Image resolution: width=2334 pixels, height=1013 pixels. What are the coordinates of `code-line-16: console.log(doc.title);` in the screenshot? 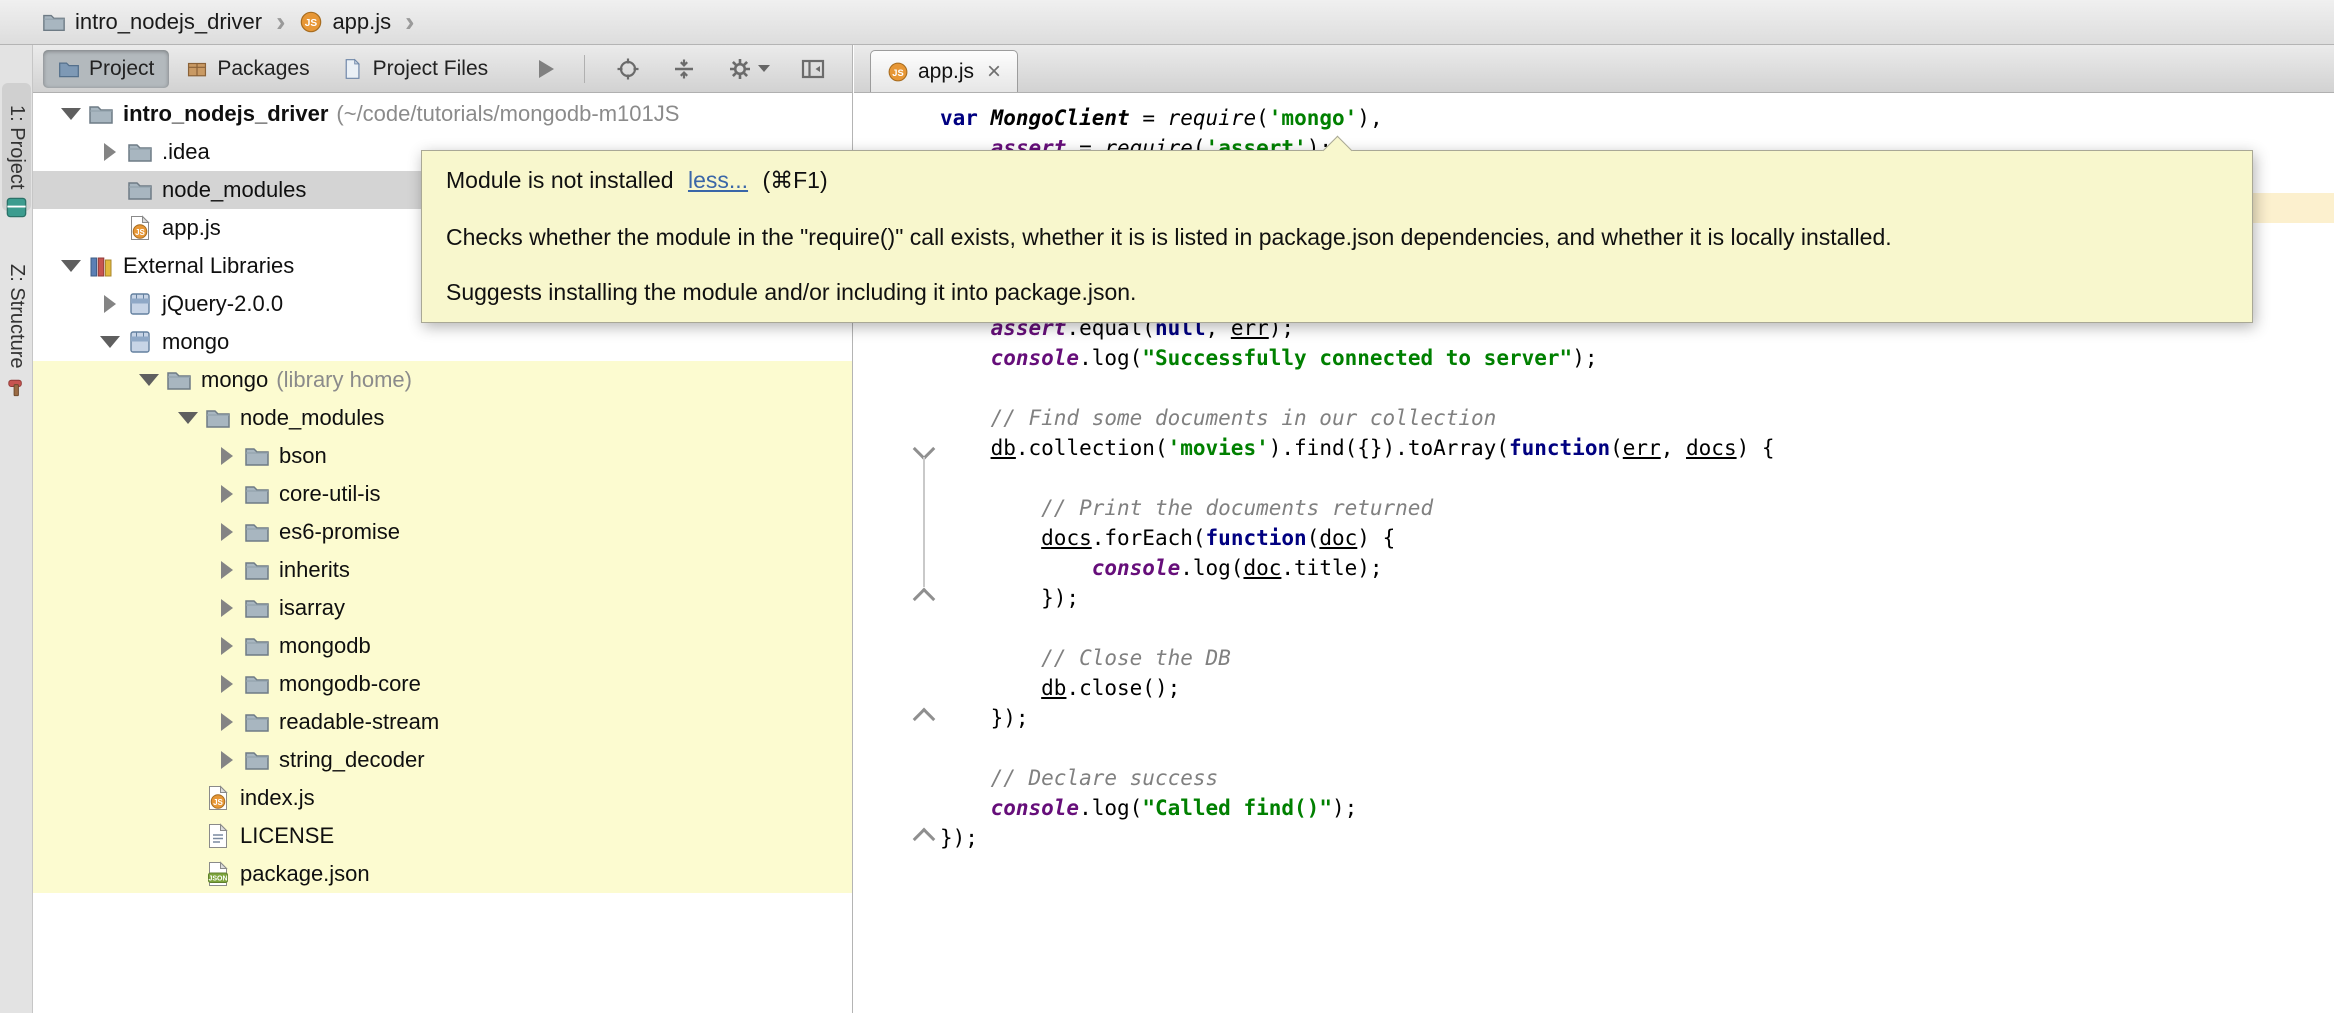 It's located at (1594, 568).